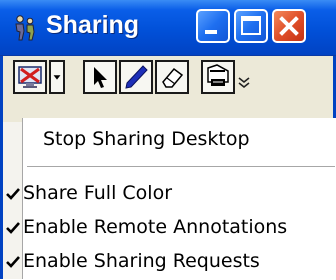  I want to click on share-dropdown-button, so click(57, 77).